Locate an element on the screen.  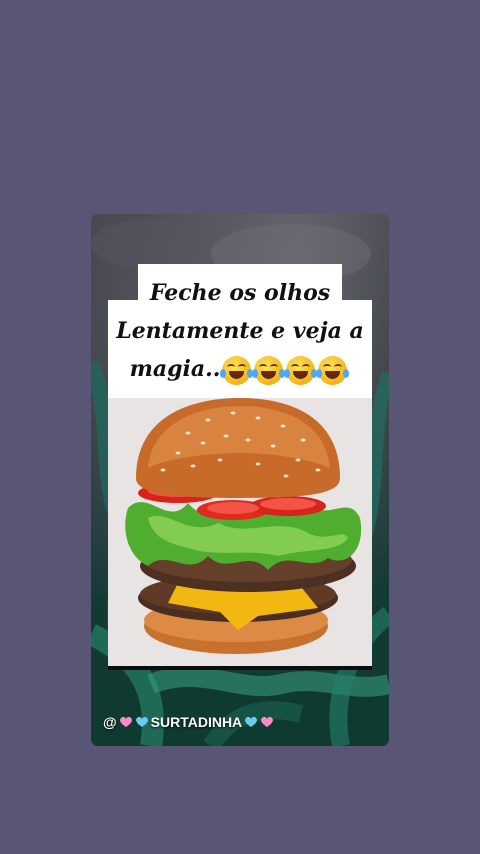
caption-line-1: Feche os olhos is located at coordinates (240, 293).